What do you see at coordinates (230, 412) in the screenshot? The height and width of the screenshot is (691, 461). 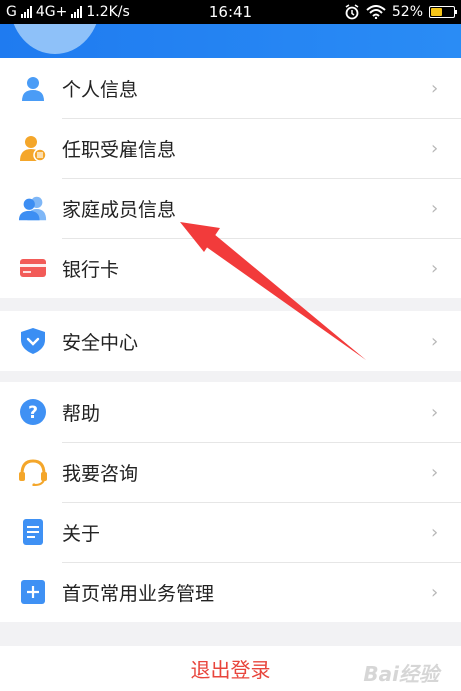 I see `menu-item-help: ? 帮助 ›` at bounding box center [230, 412].